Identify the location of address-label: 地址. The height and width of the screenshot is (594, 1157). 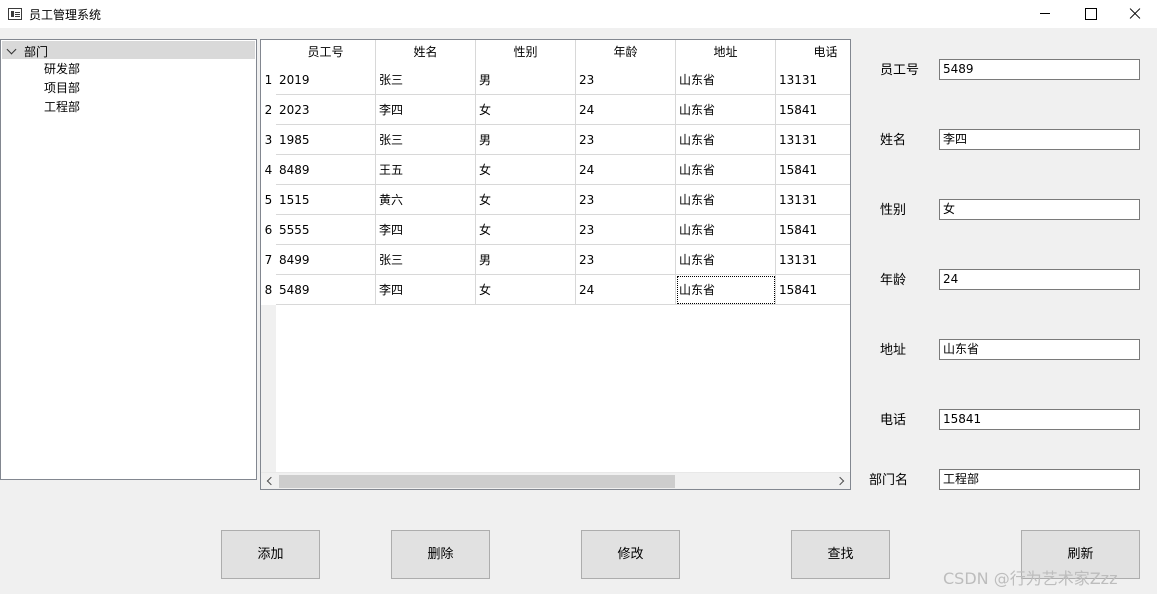
(893, 350).